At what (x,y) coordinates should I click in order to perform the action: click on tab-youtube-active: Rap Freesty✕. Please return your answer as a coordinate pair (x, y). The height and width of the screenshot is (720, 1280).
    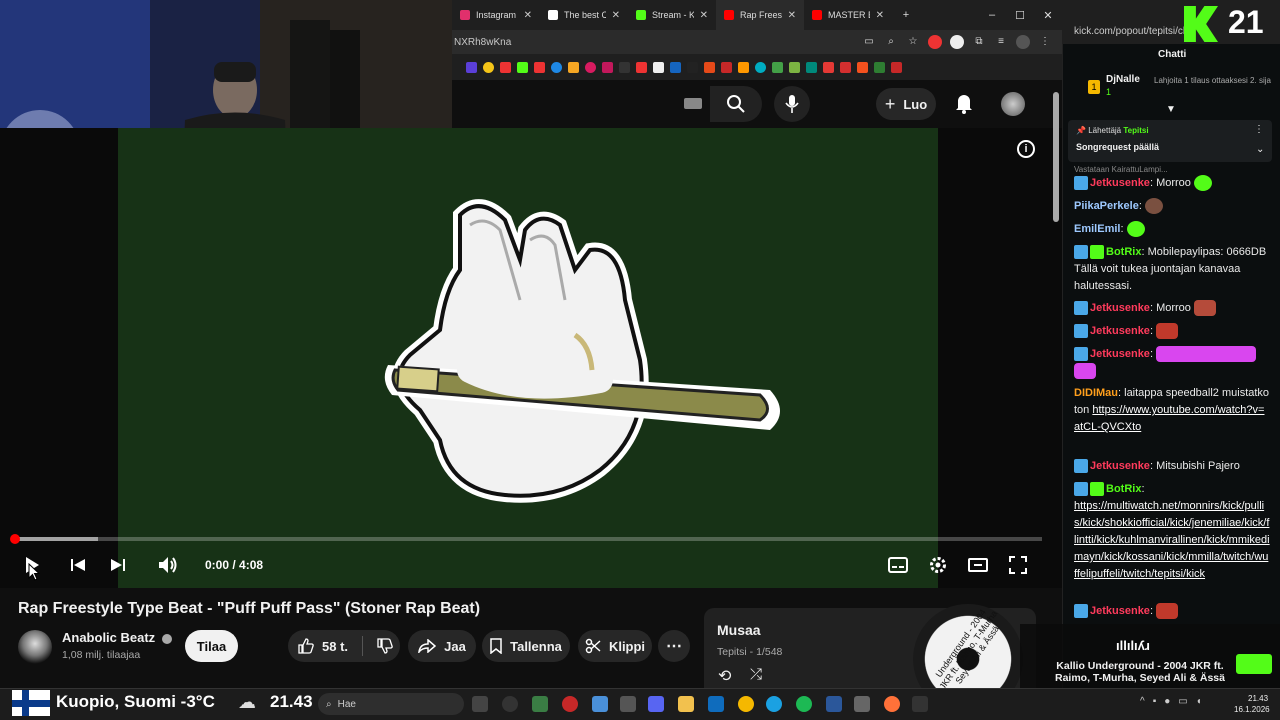
    Looking at the image, I should click on (760, 15).